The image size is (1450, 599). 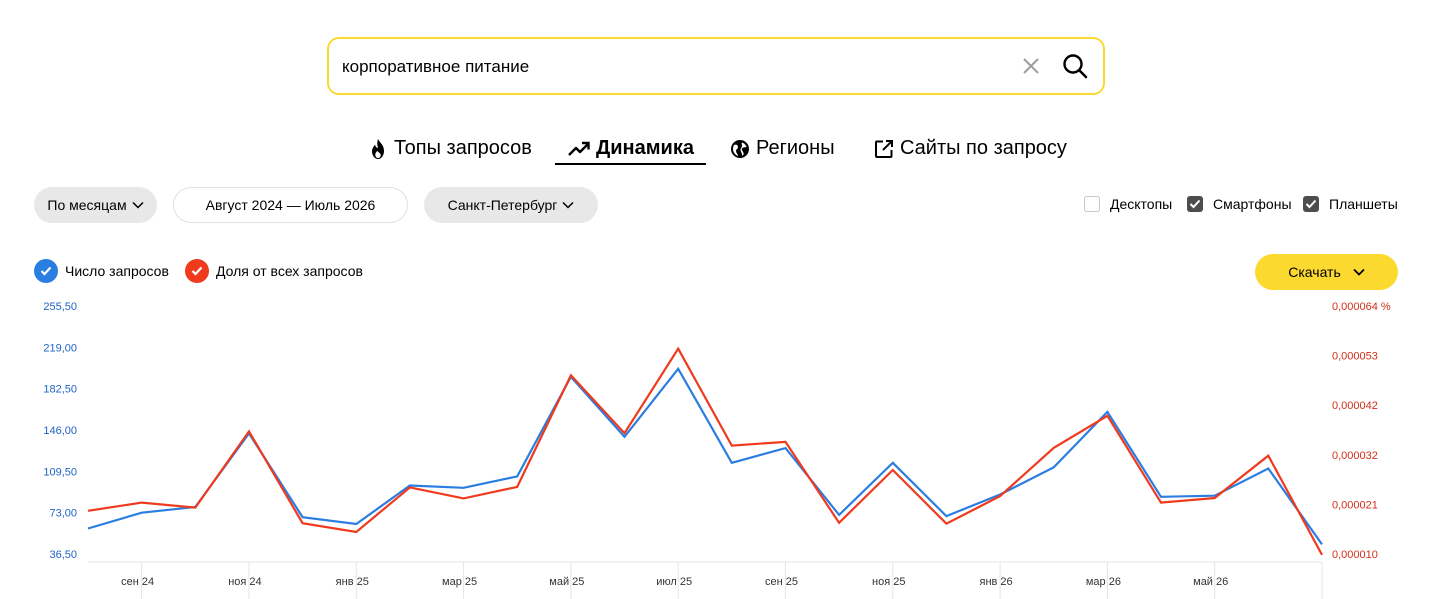 I want to click on x-tick-label: май 26, so click(x=1210, y=582).